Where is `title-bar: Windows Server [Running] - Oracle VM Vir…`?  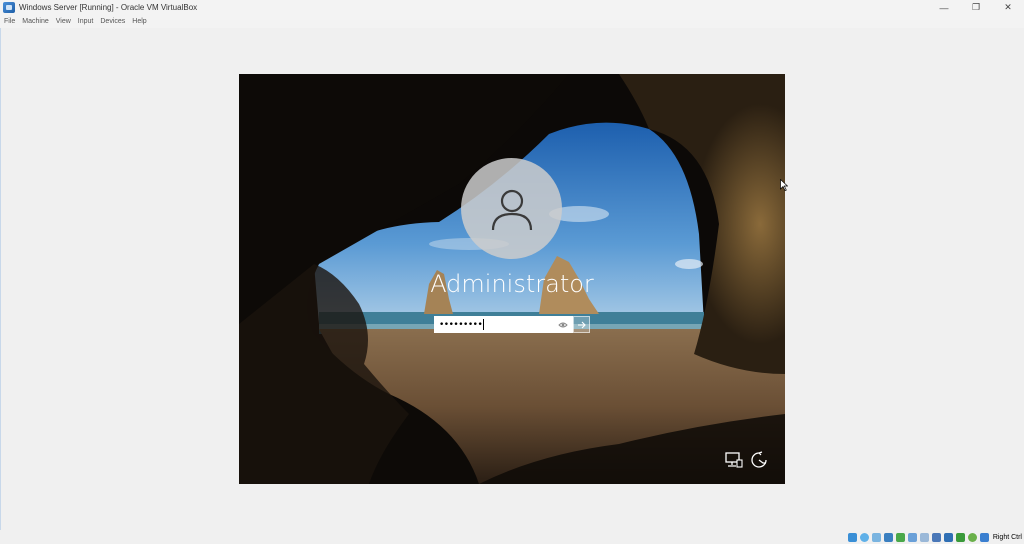 title-bar: Windows Server [Running] - Oracle VM Vir… is located at coordinates (512, 7).